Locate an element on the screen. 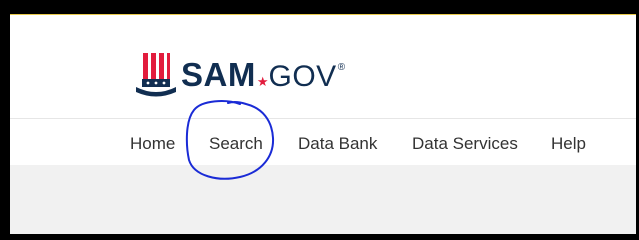 This screenshot has width=639, height=240. brand-gov-text: GOV is located at coordinates (302, 76).